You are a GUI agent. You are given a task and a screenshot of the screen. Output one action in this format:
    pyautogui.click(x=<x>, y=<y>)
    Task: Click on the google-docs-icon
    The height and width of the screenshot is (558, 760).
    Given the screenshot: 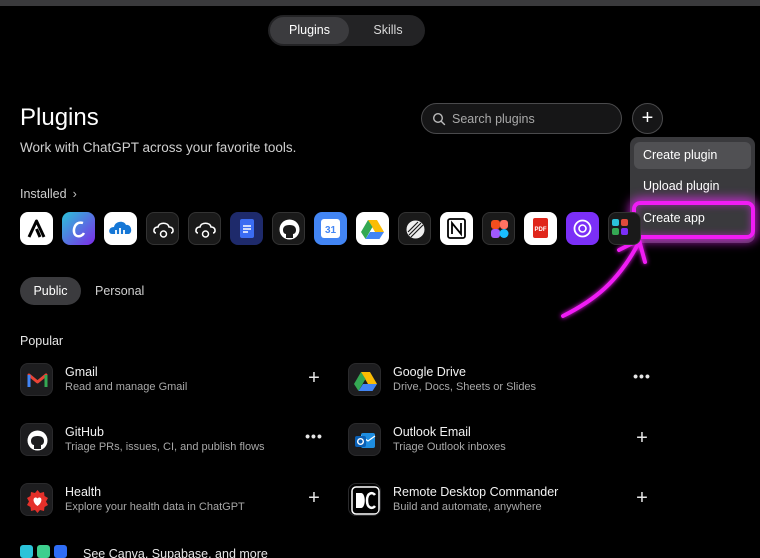 What is the action you would take?
    pyautogui.click(x=246, y=228)
    